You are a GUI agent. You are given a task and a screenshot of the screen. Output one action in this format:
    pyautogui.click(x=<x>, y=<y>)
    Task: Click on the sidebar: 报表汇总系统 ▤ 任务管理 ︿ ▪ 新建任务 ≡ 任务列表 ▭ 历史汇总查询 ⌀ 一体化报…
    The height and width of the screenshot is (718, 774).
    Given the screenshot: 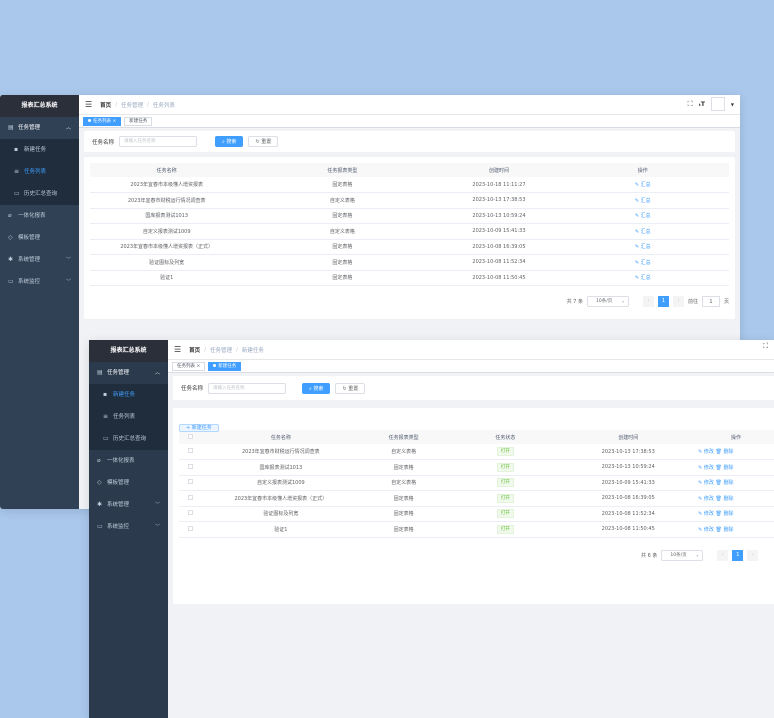 What is the action you would take?
    pyautogui.click(x=39, y=302)
    